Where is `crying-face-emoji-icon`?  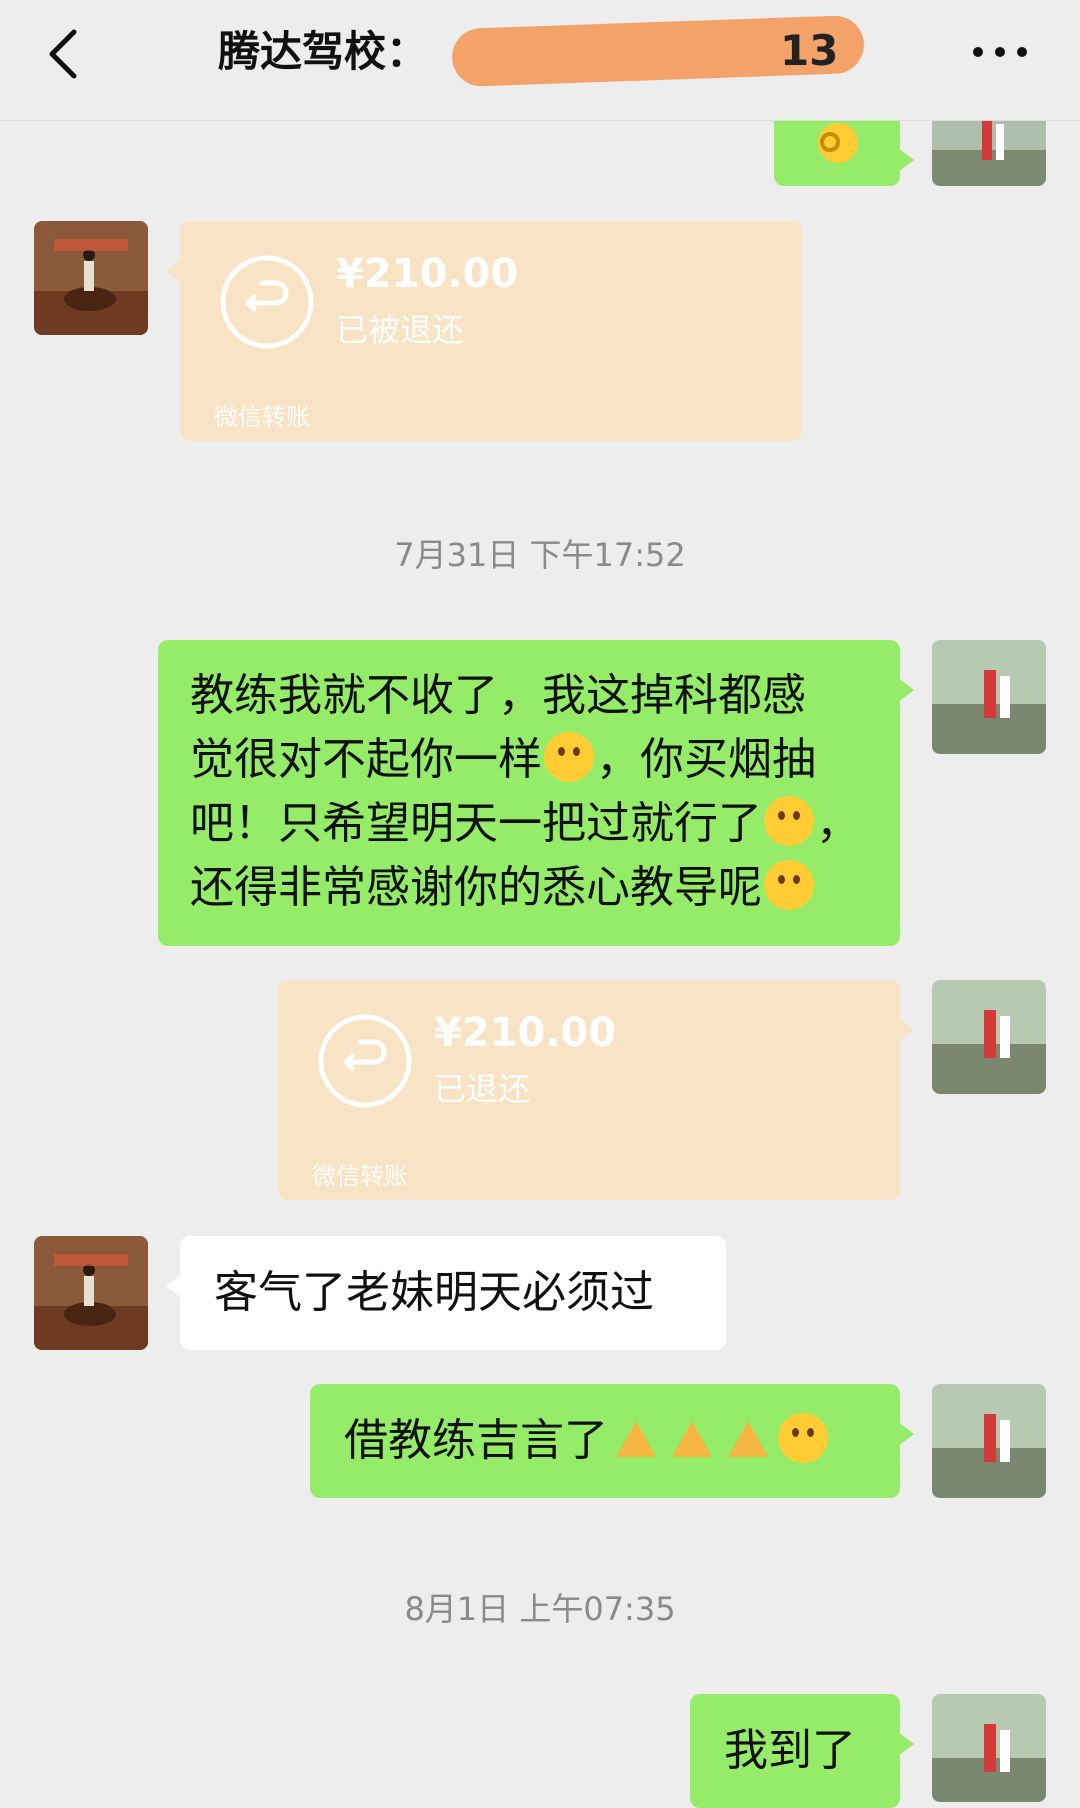
crying-face-emoji-icon is located at coordinates (569, 757).